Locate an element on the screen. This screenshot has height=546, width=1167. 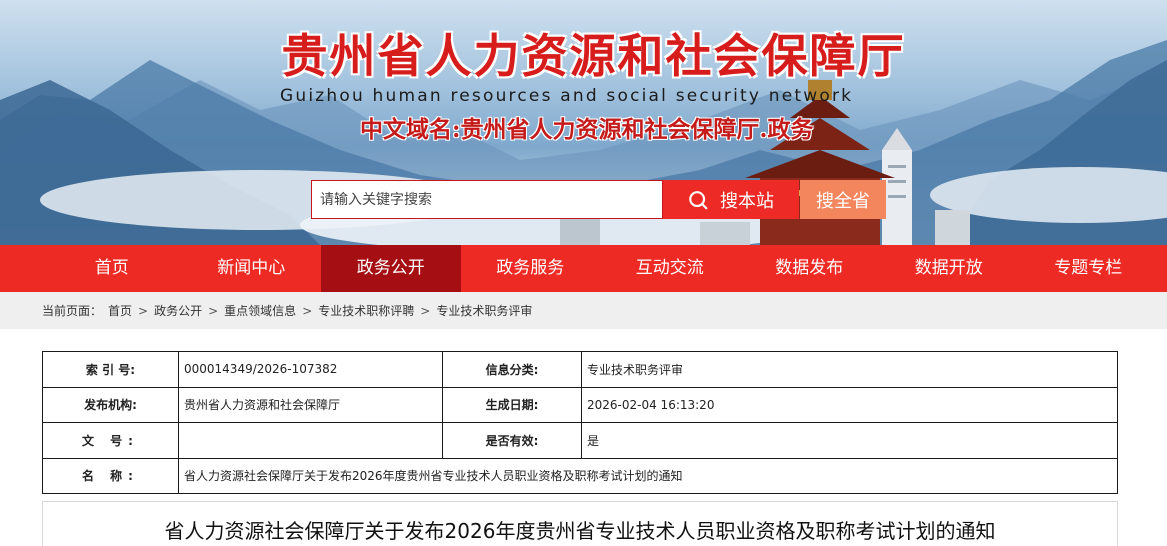
name-label: 名 称: is located at coordinates (110, 475).